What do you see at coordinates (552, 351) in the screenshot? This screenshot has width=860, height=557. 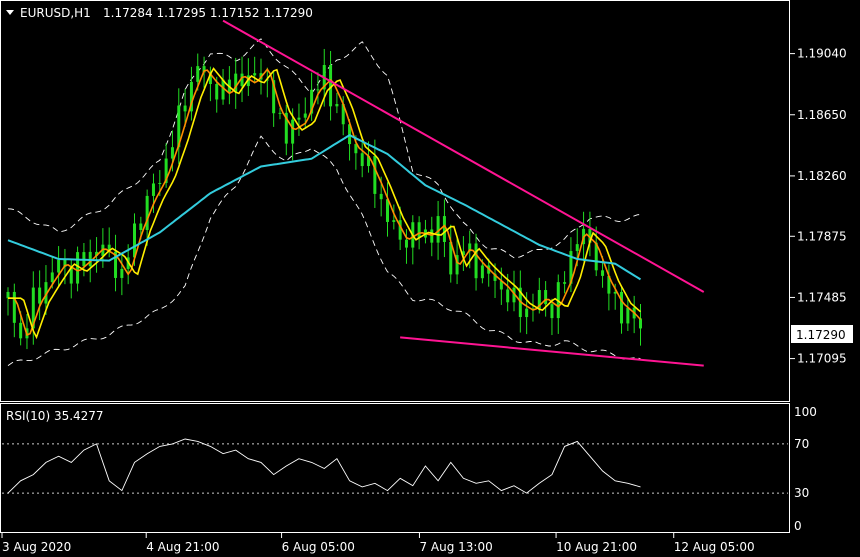 I see `trendline` at bounding box center [552, 351].